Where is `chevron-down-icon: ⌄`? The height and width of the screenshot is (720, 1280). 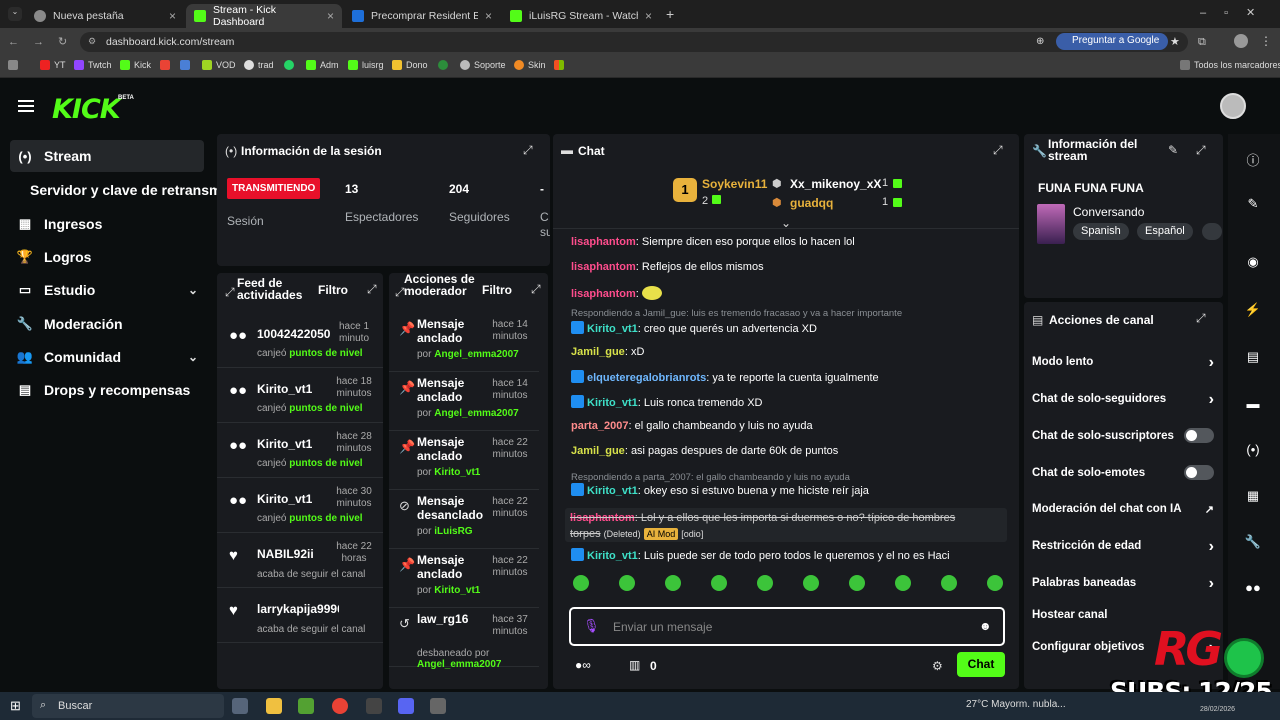 chevron-down-icon: ⌄ is located at coordinates (193, 357).